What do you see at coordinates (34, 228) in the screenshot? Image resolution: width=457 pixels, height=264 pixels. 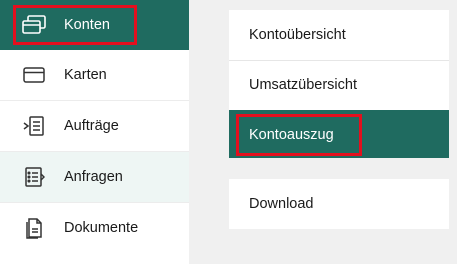 I see `documents-icon` at bounding box center [34, 228].